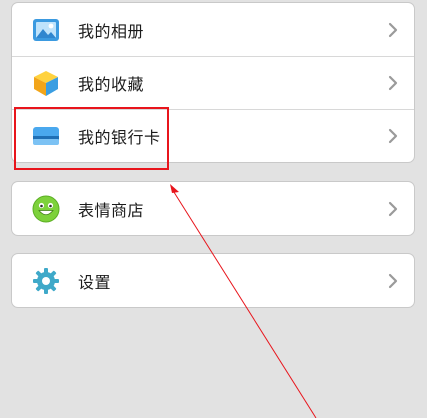 This screenshot has width=427, height=418. I want to click on menu-item-favorites: 我的收藏, so click(213, 82).